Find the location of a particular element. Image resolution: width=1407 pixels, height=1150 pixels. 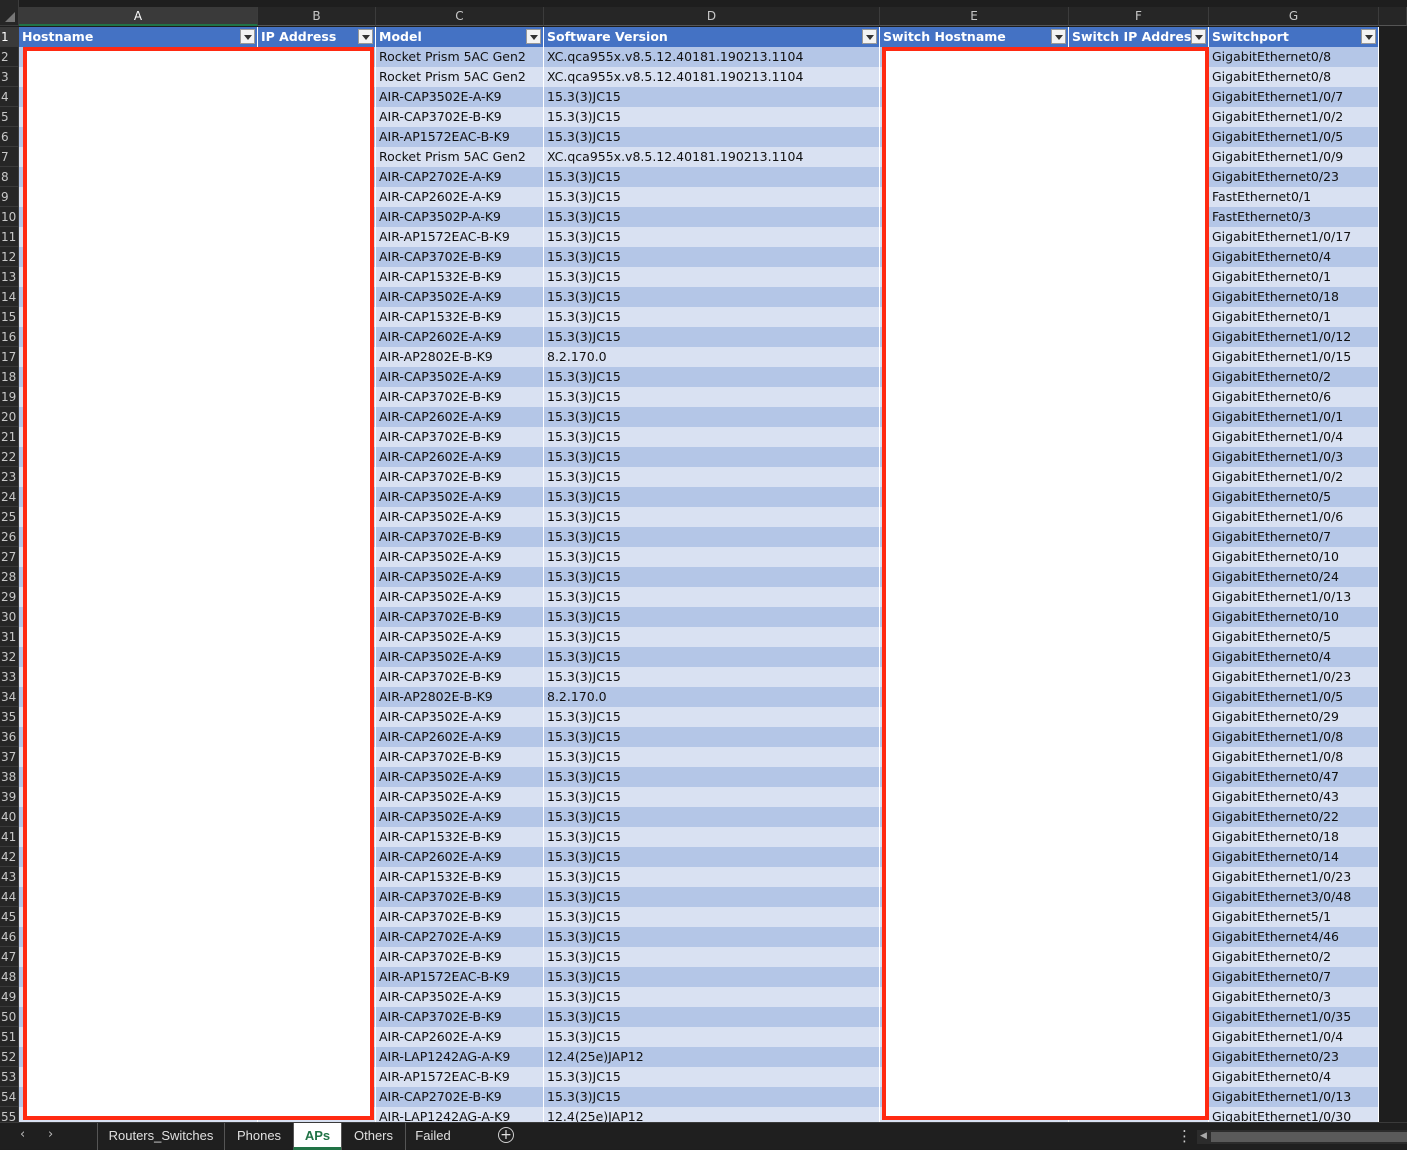

row-header: 4 is located at coordinates (9, 97).